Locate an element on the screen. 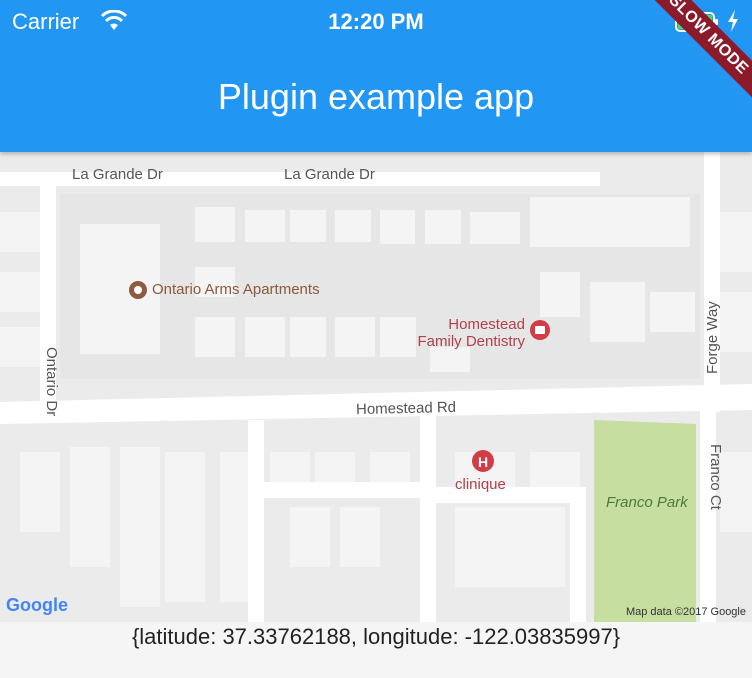 Image resolution: width=752 pixels, height=678 pixels. street-label: Ontario Dr is located at coordinates (51, 382).